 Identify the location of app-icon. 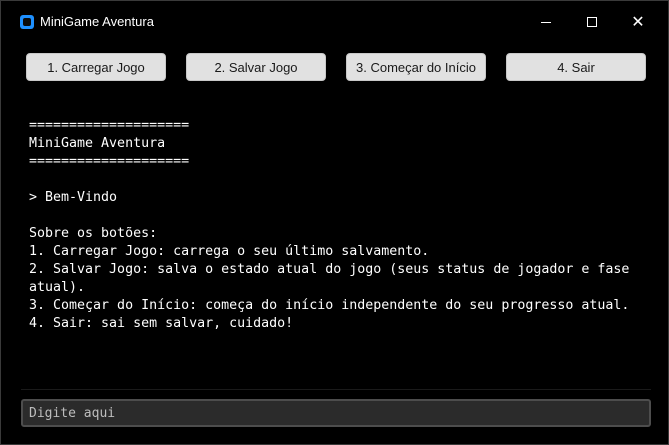
(27, 22).